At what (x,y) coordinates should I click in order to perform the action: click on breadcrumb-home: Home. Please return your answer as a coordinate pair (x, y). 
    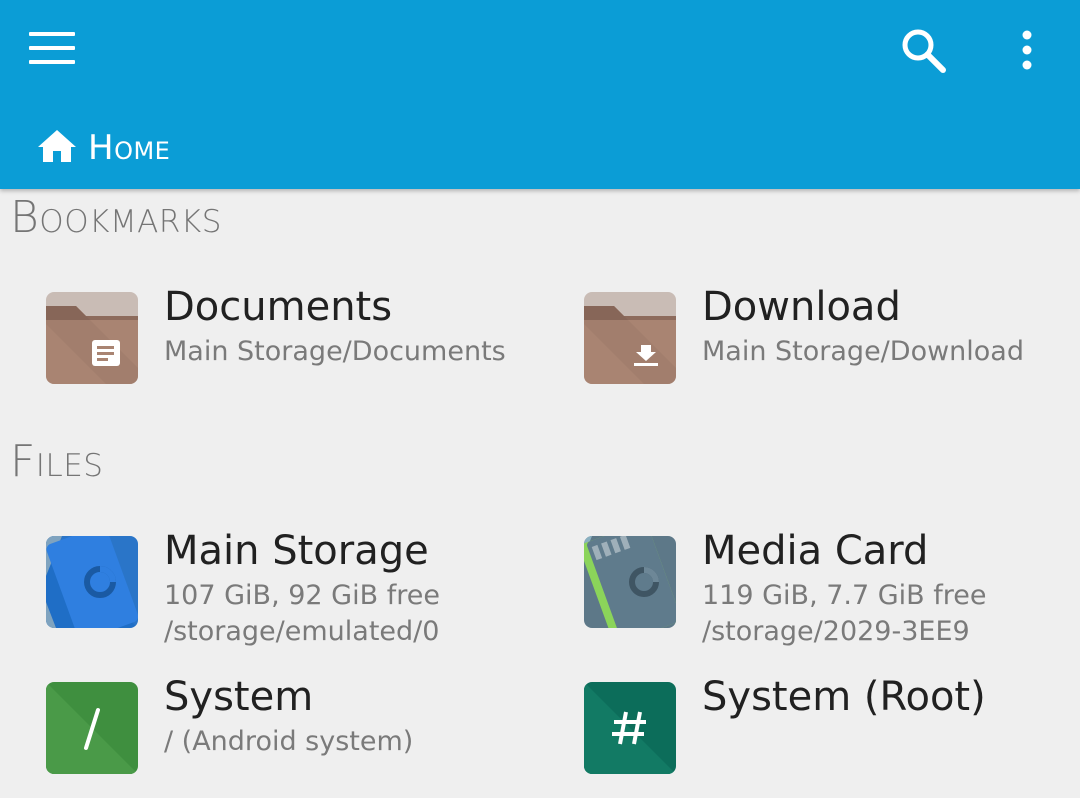
    Looking at the image, I should click on (103, 148).